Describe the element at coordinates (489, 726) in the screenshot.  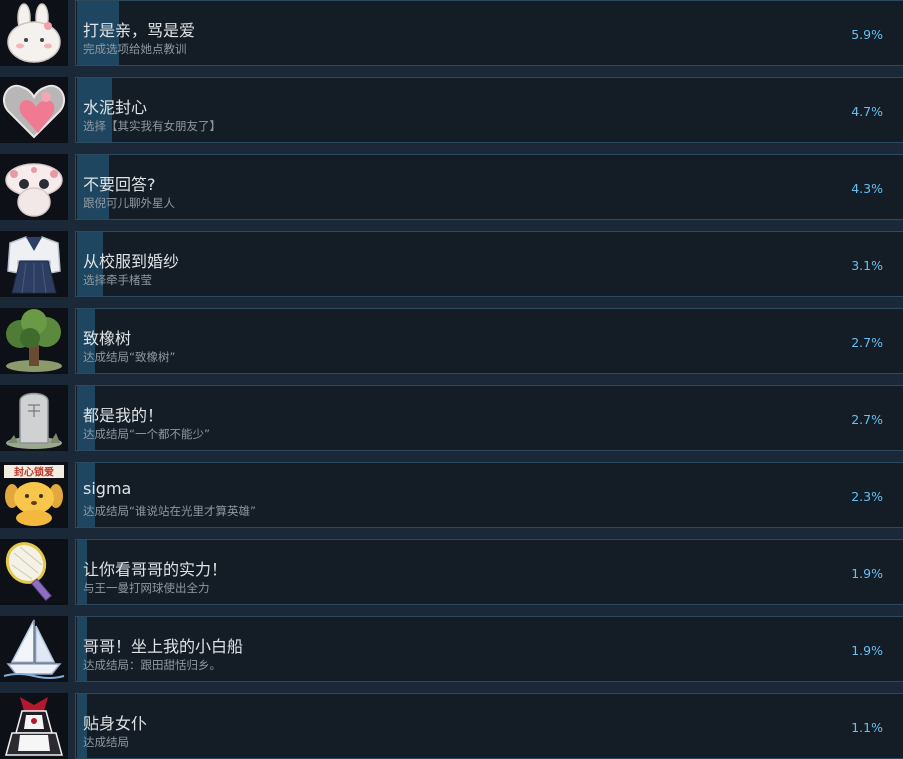
I see `progress-bar: 贴身女仆 达成结局 1.1%` at that location.